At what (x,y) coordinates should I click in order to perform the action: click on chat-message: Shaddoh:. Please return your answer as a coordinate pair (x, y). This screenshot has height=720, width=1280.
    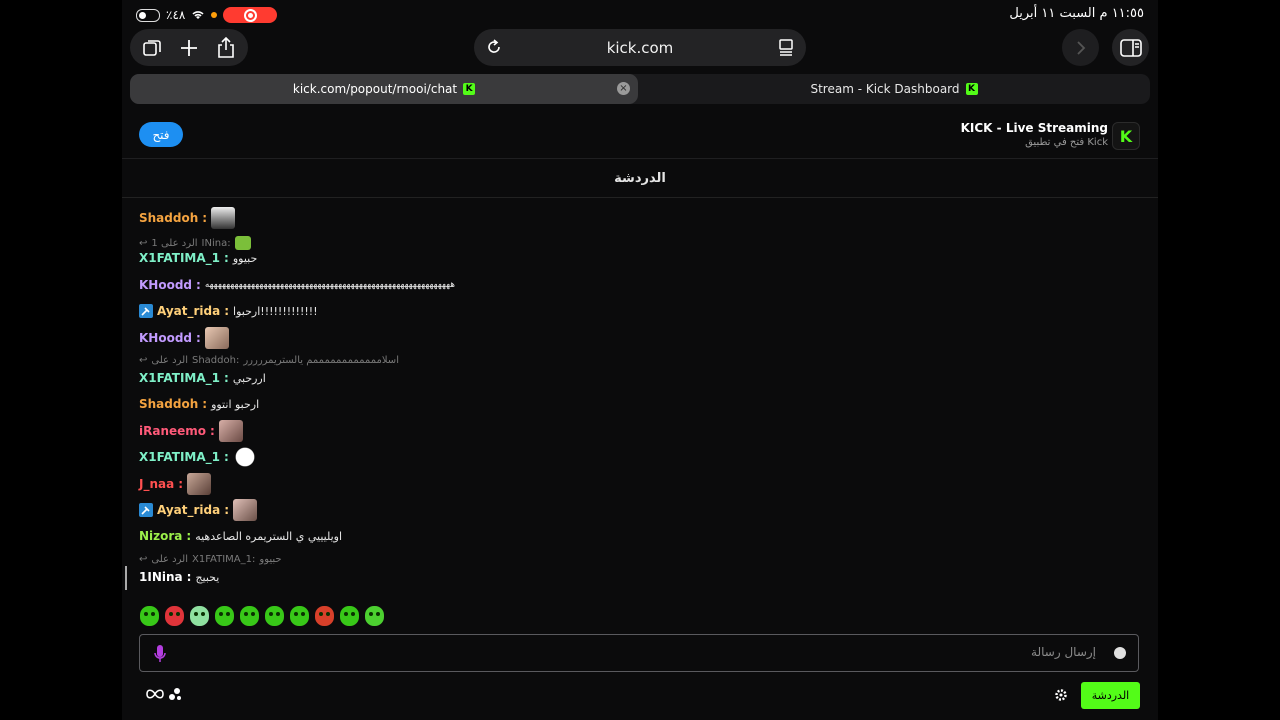
    Looking at the image, I should click on (187, 218).